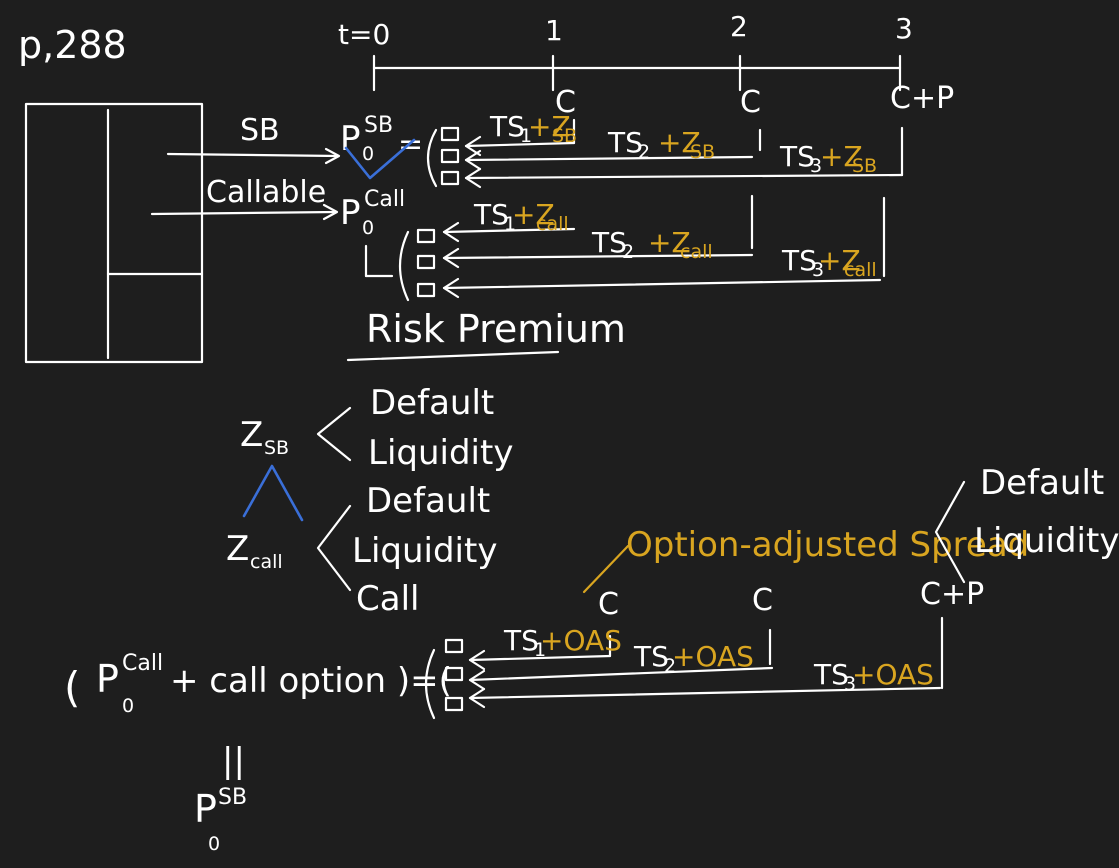  Describe the element at coordinates (220, 820) in the screenshot. I see `eq-price-sb: P SB 0` at that location.